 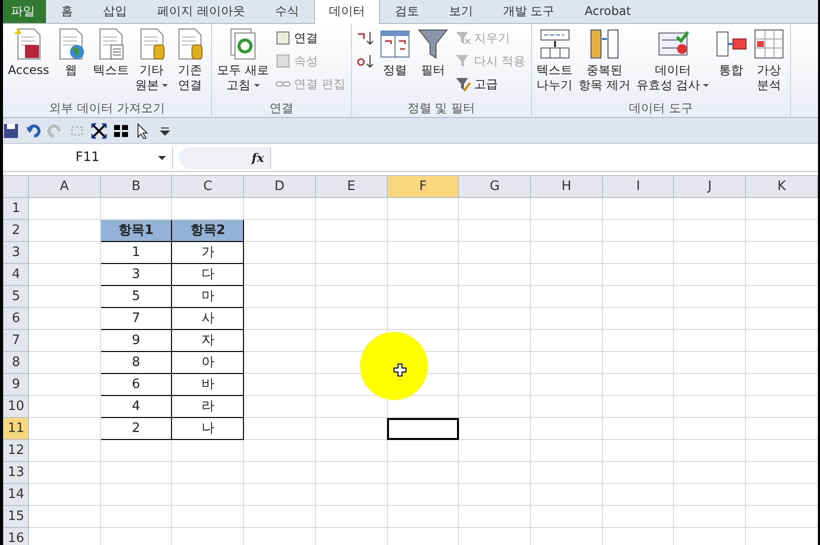 I want to click on ribbon-button: Access, so click(x=29, y=52).